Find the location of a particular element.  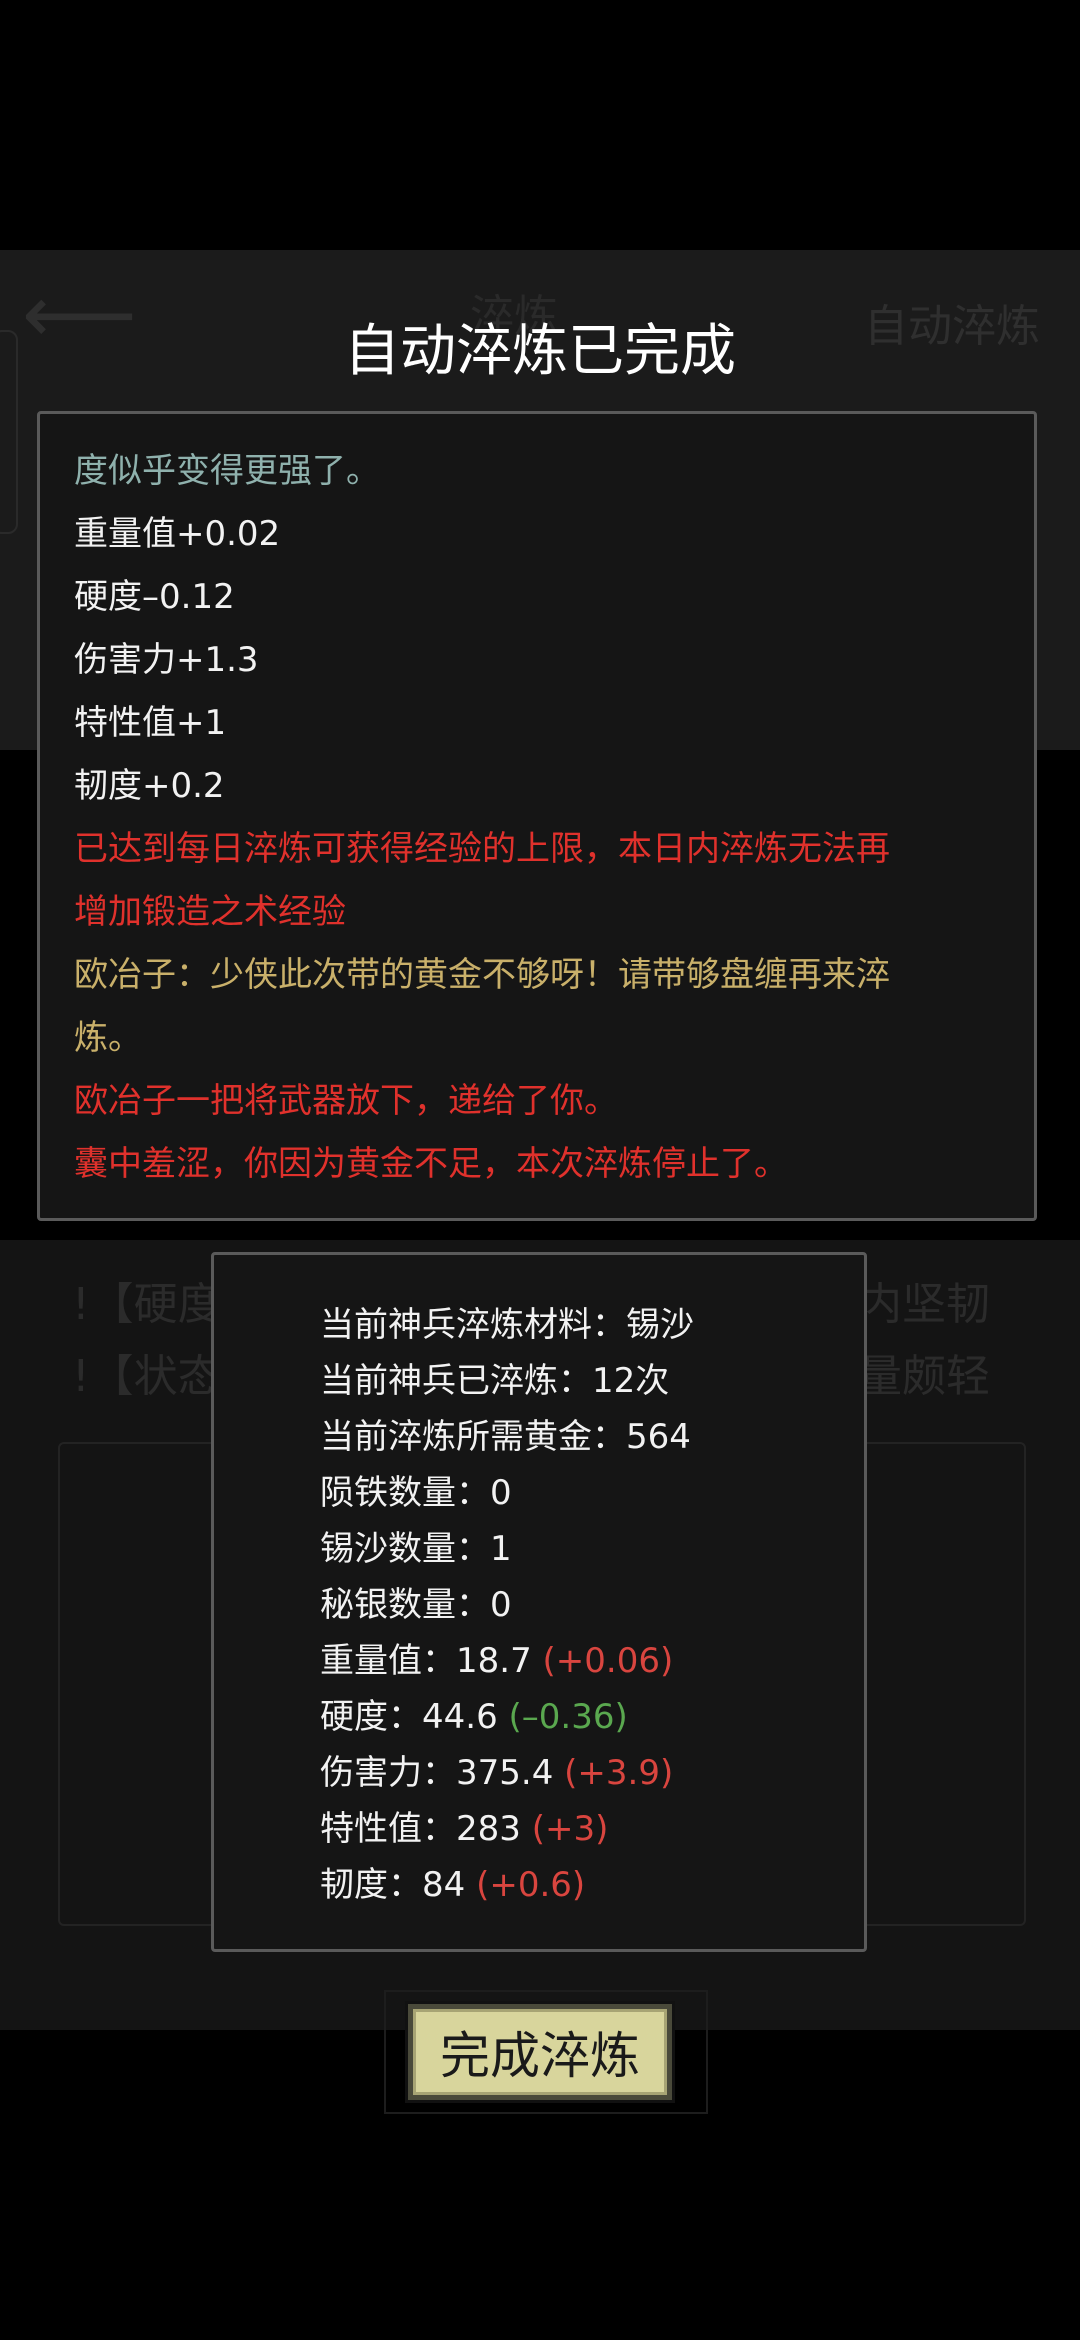

stat-meteor-iron: 陨铁数量：0 is located at coordinates (416, 1493).